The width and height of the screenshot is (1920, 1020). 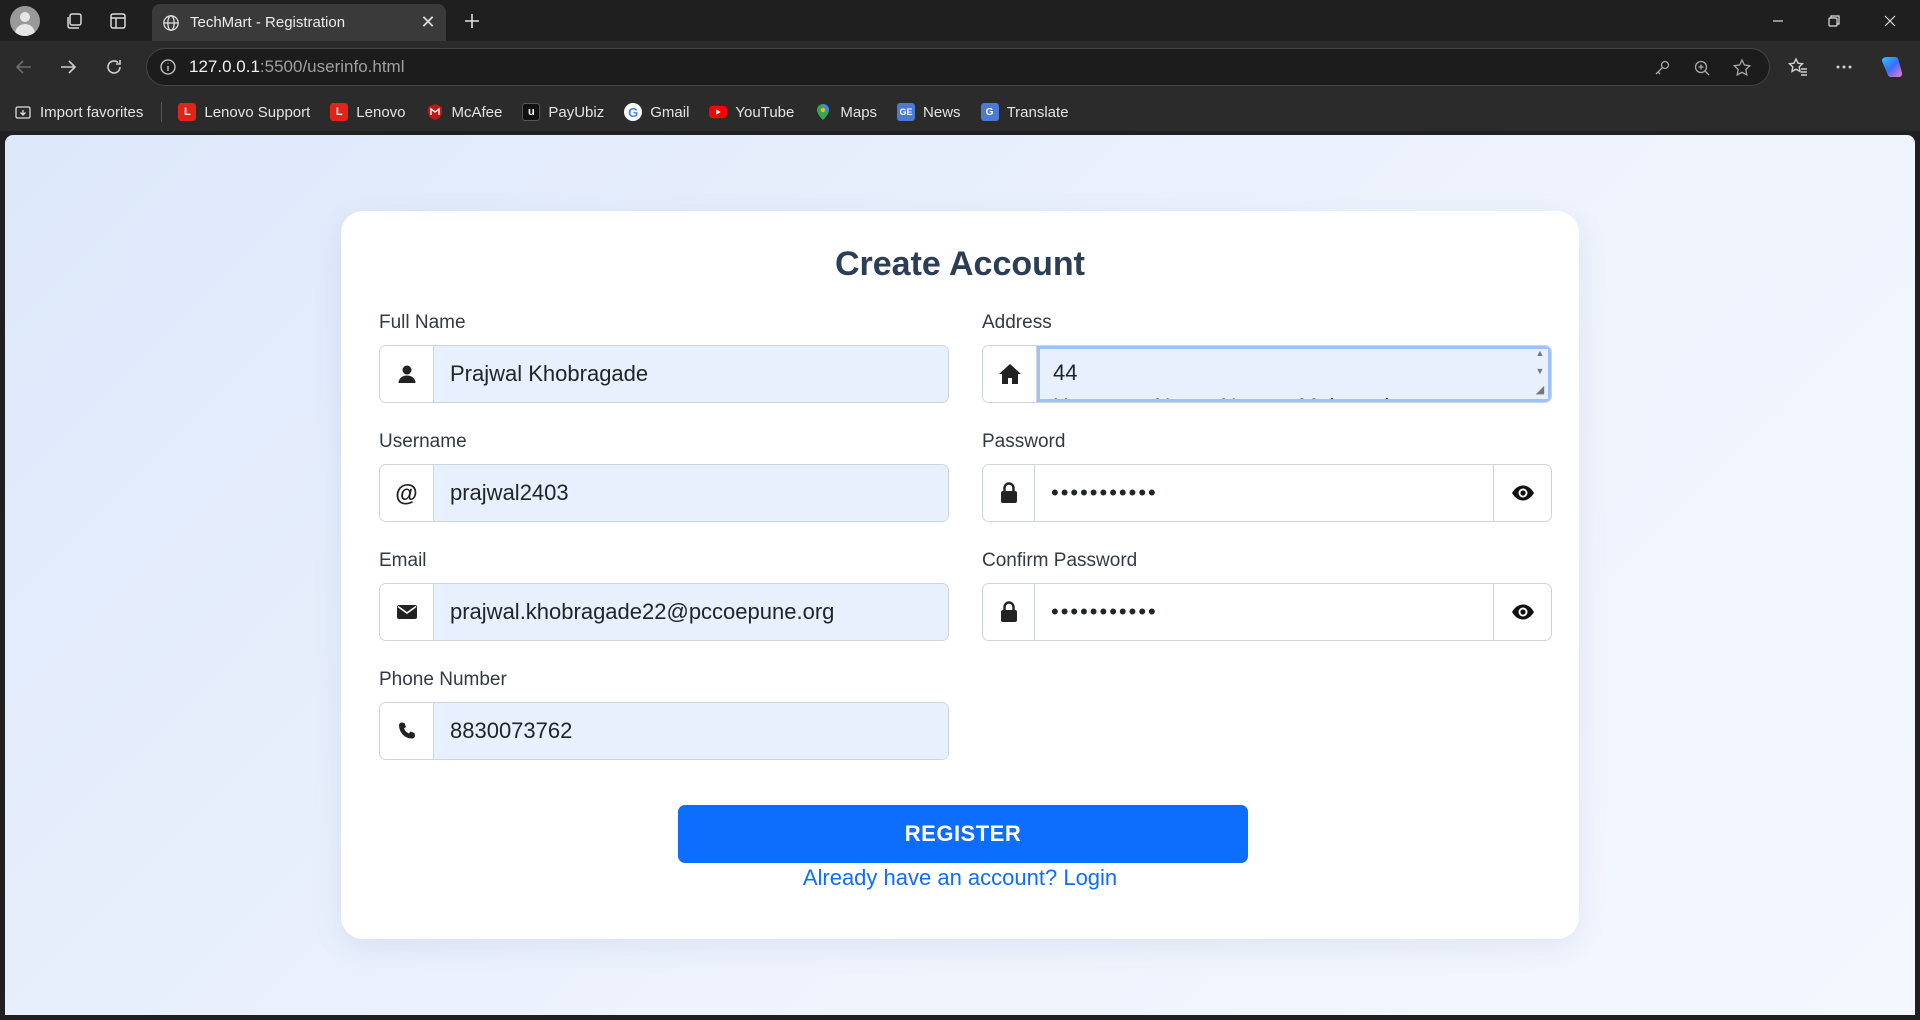 I want to click on translate-icon: G, so click(x=989, y=112).